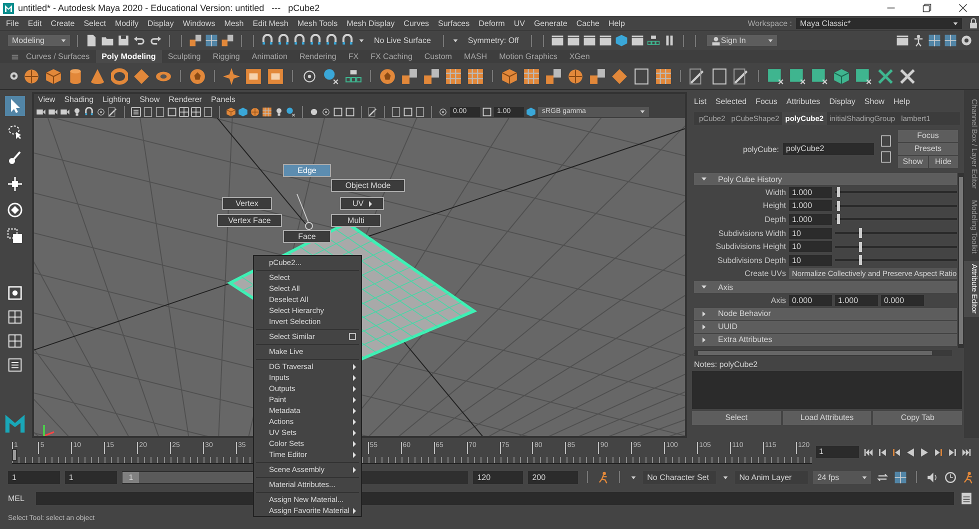 The width and height of the screenshot is (979, 529). I want to click on menu-item: Help, so click(616, 23).